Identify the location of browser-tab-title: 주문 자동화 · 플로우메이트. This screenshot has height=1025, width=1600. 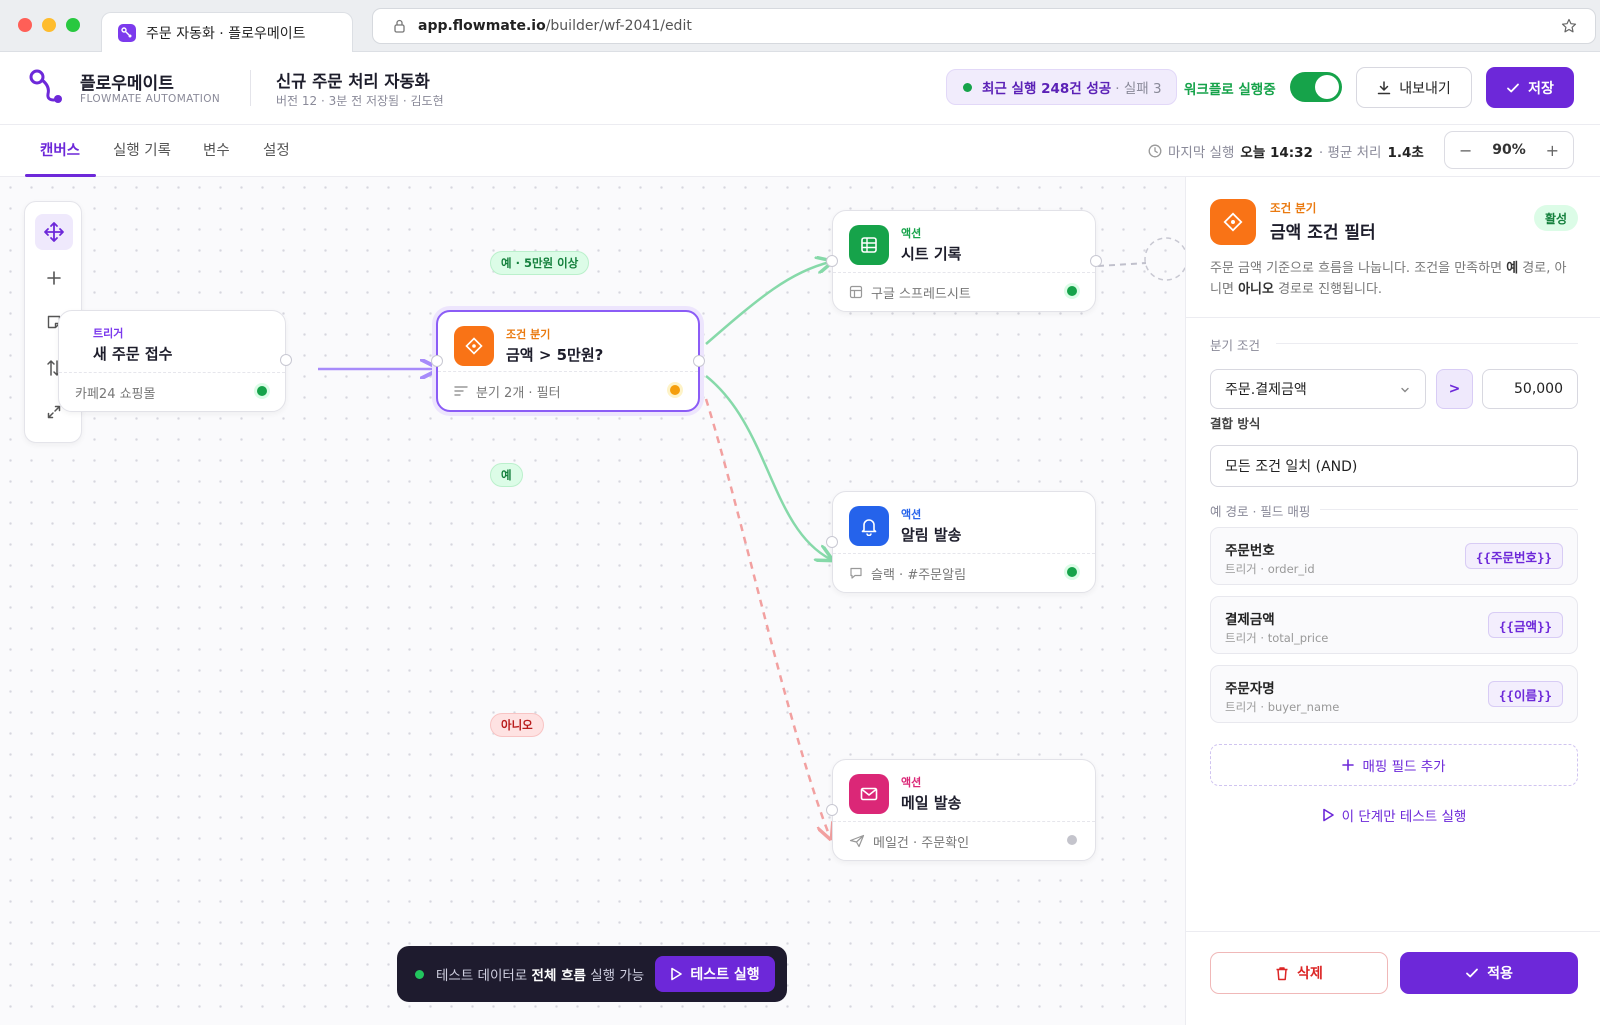
(226, 33).